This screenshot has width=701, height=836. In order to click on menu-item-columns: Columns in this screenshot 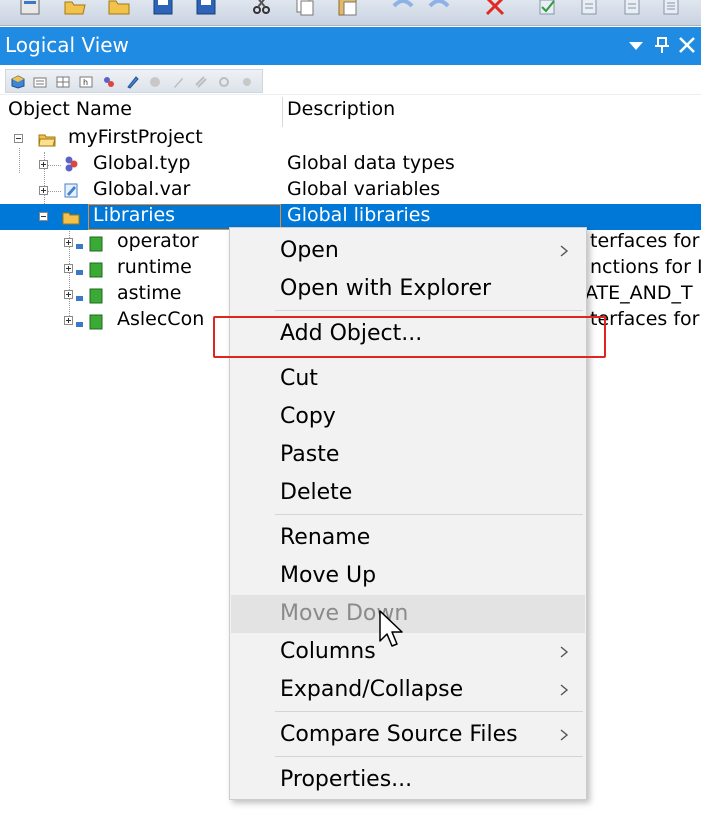, I will do `click(408, 652)`.